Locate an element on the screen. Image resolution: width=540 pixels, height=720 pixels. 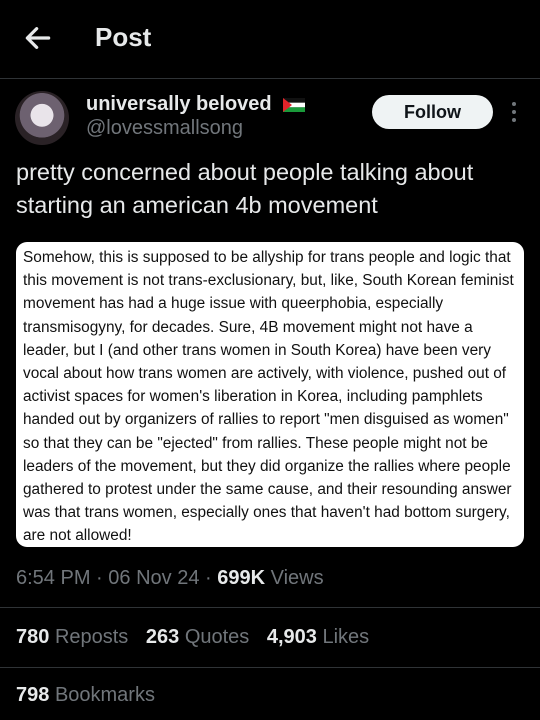
bookmarks-count: 798 is located at coordinates (33, 695).